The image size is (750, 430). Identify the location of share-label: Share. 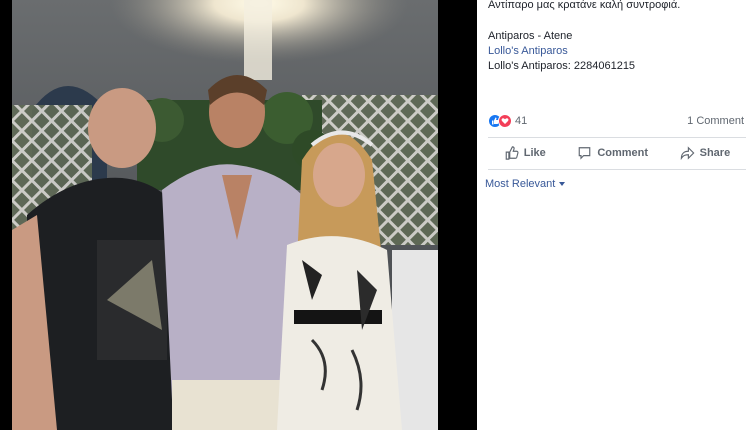
(715, 153).